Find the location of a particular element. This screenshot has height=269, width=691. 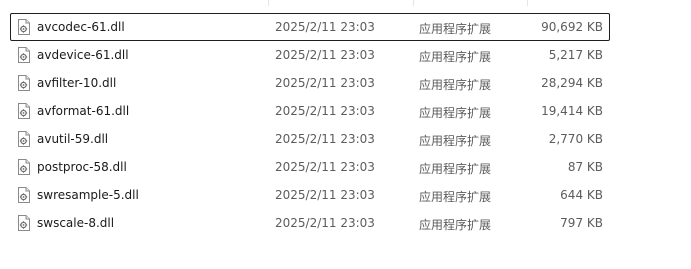

file-size: 28,294 KB is located at coordinates (572, 83).